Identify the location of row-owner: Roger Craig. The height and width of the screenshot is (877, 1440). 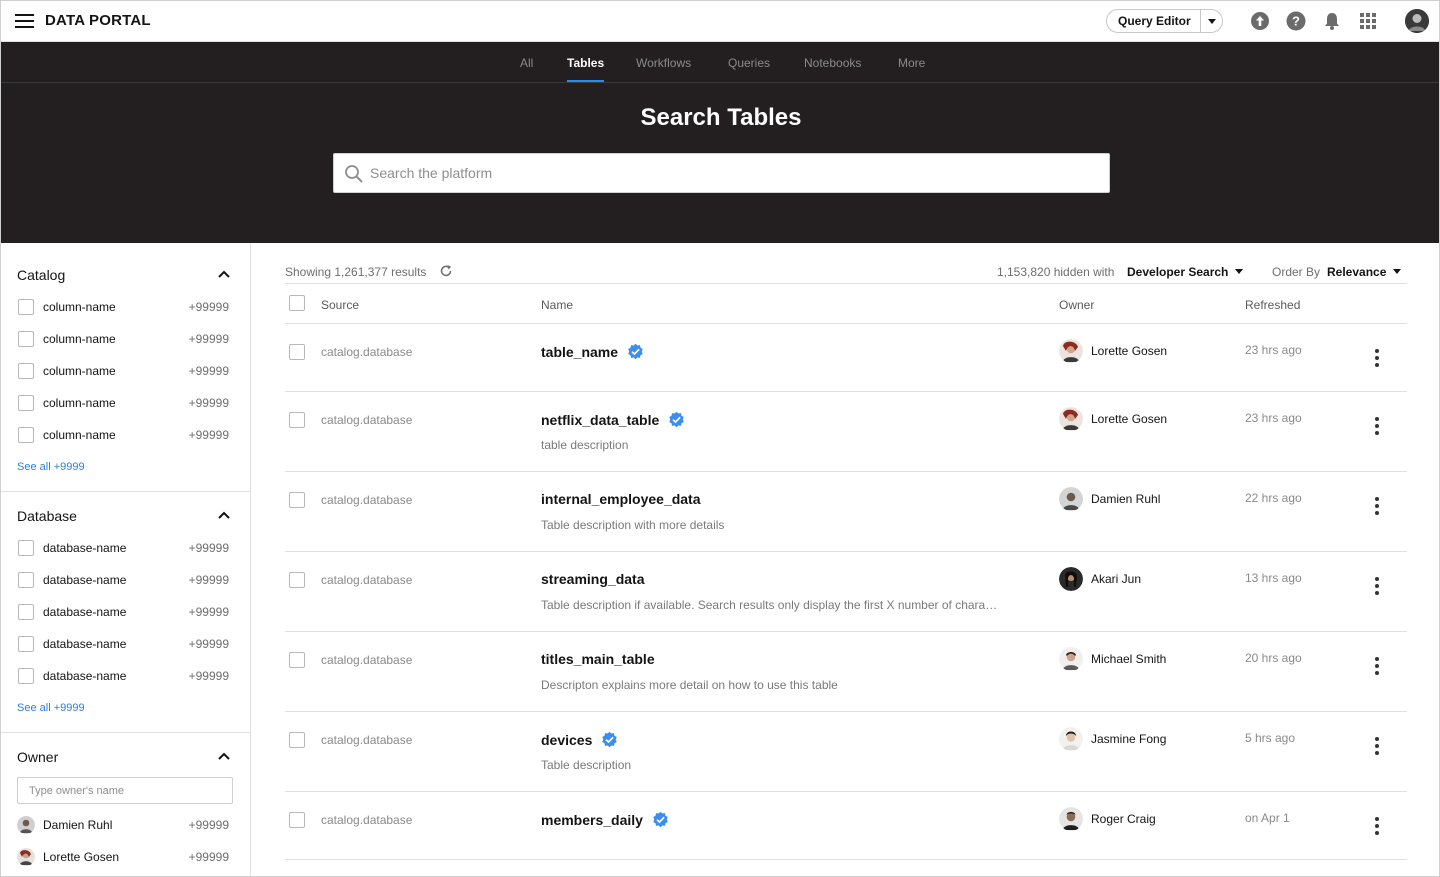
(1107, 819).